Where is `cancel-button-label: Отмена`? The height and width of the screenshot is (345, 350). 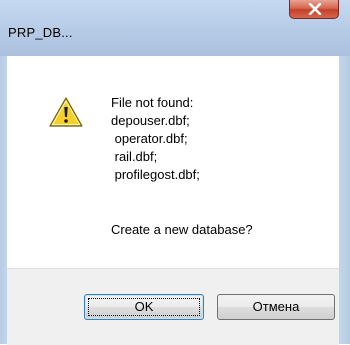
cancel-button-label: Отмена is located at coordinates (276, 306).